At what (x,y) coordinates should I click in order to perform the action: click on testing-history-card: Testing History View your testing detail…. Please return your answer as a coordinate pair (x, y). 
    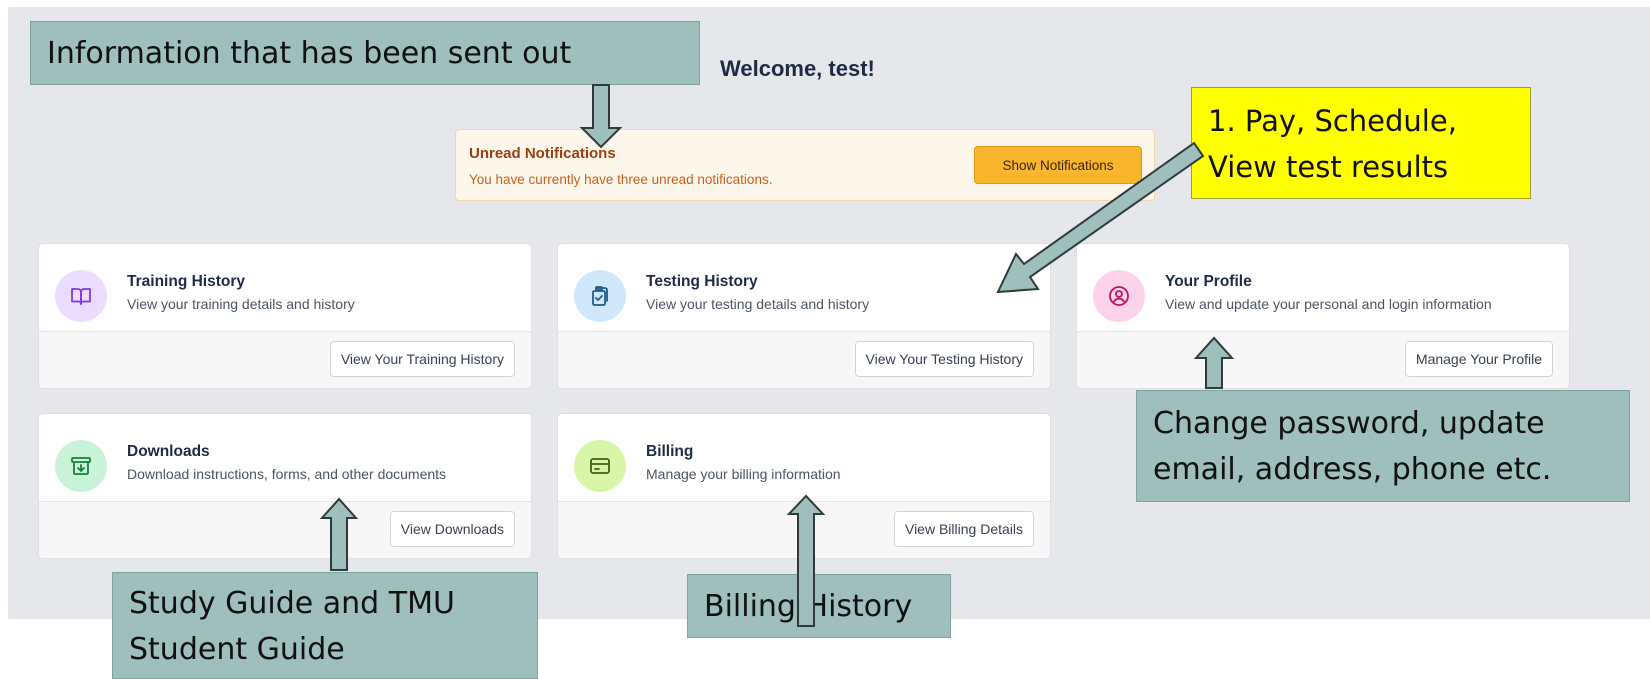
    Looking at the image, I should click on (804, 316).